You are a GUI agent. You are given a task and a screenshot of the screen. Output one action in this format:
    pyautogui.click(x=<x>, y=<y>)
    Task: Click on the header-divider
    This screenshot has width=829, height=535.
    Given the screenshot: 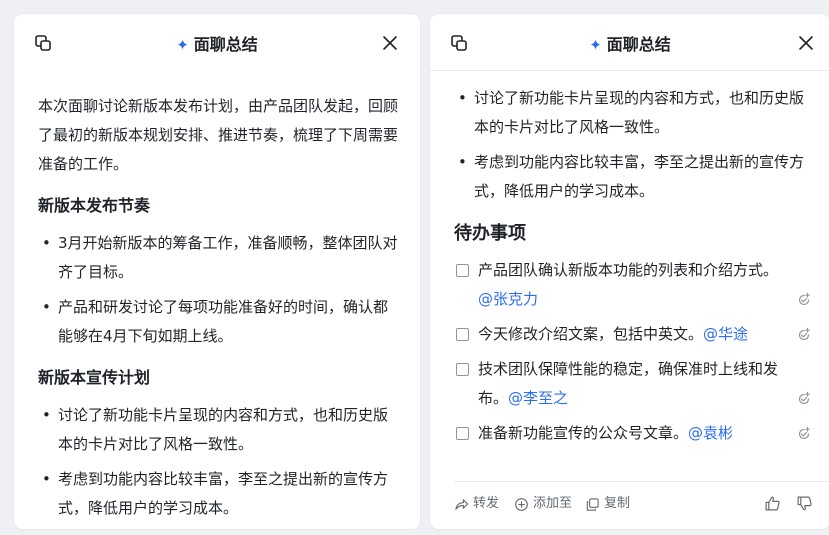 What is the action you would take?
    pyautogui.click(x=629, y=70)
    